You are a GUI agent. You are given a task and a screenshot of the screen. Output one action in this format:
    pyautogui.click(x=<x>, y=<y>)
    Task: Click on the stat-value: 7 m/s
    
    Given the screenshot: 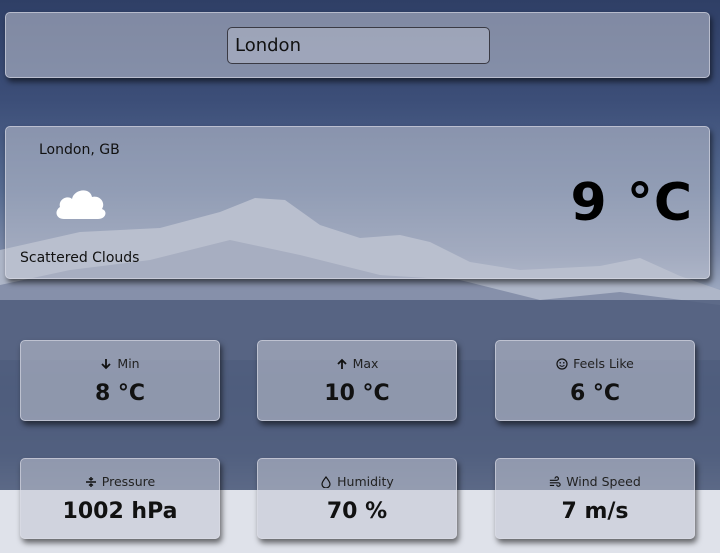 What is the action you would take?
    pyautogui.click(x=595, y=511)
    